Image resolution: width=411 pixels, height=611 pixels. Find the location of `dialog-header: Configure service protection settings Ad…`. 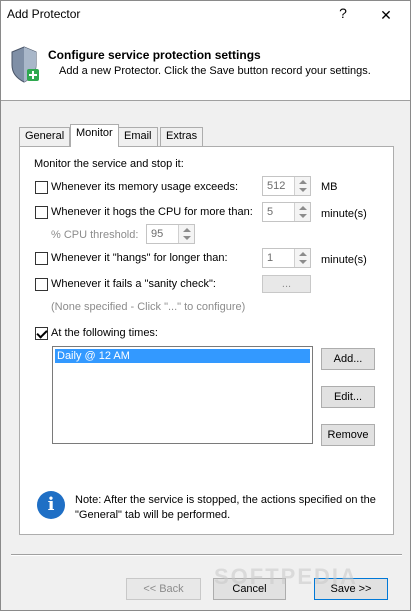

dialog-header: Configure service protection settings Ad… is located at coordinates (205, 66).